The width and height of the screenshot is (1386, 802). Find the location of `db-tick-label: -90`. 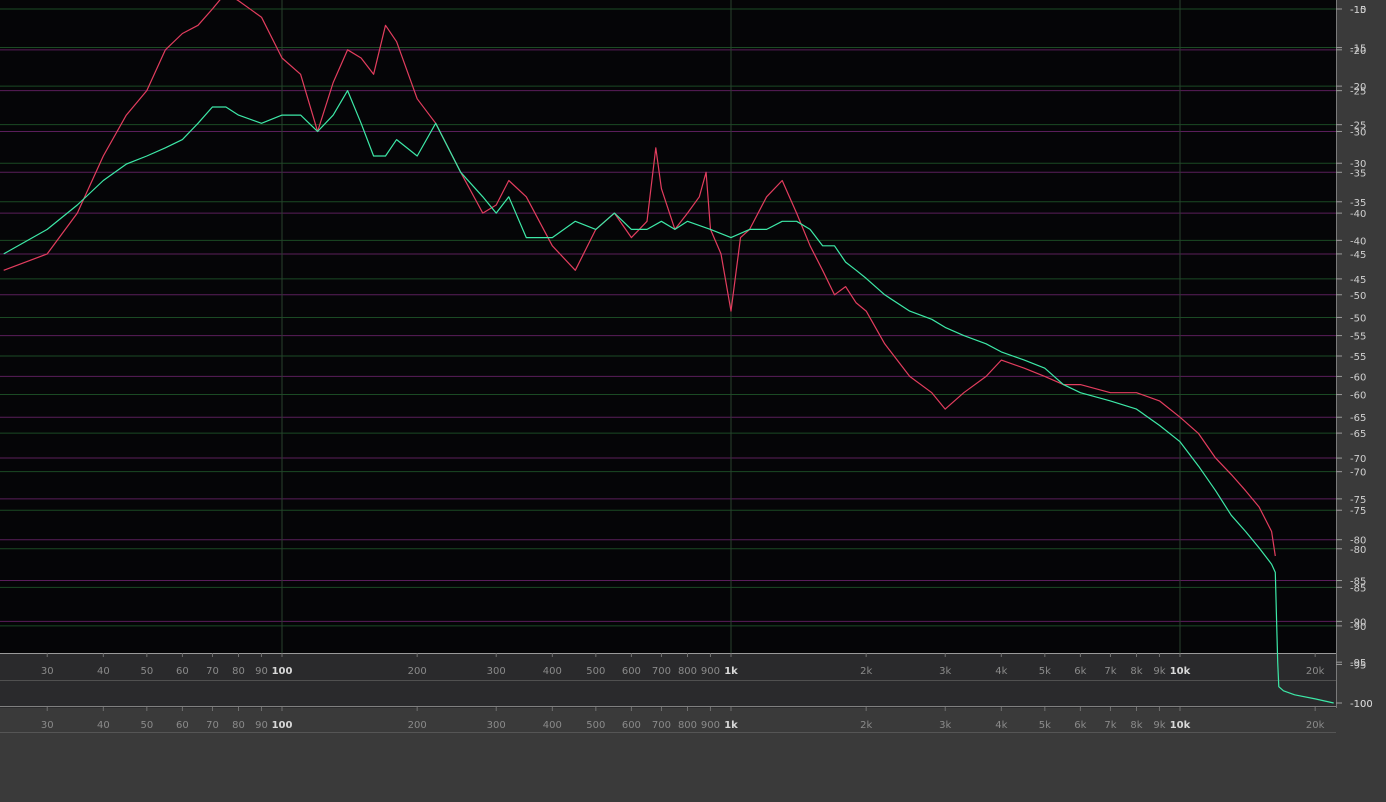

db-tick-label: -90 is located at coordinates (1358, 627).